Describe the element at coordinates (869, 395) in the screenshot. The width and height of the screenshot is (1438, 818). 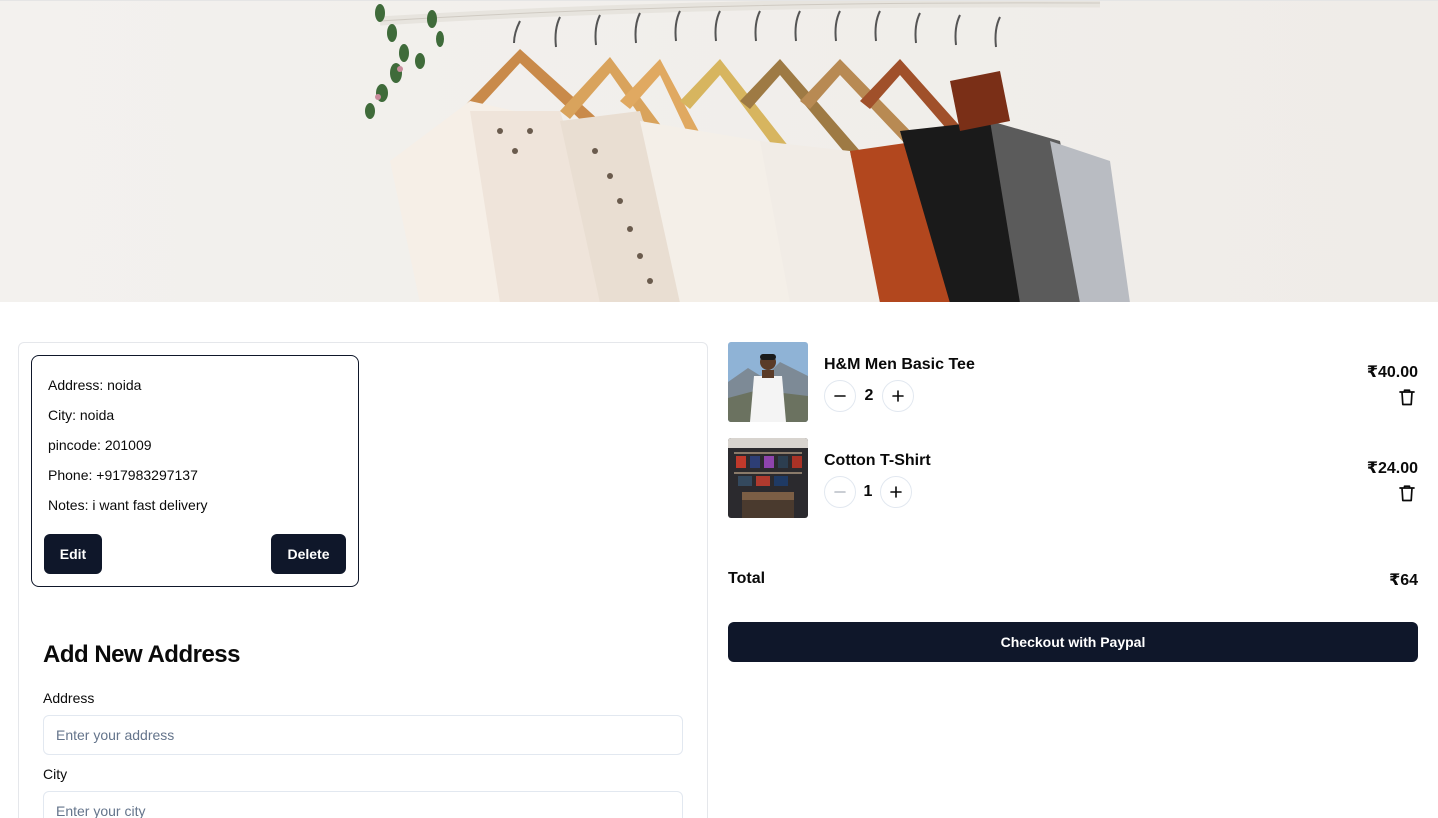
I see `quantity-value: 2` at that location.